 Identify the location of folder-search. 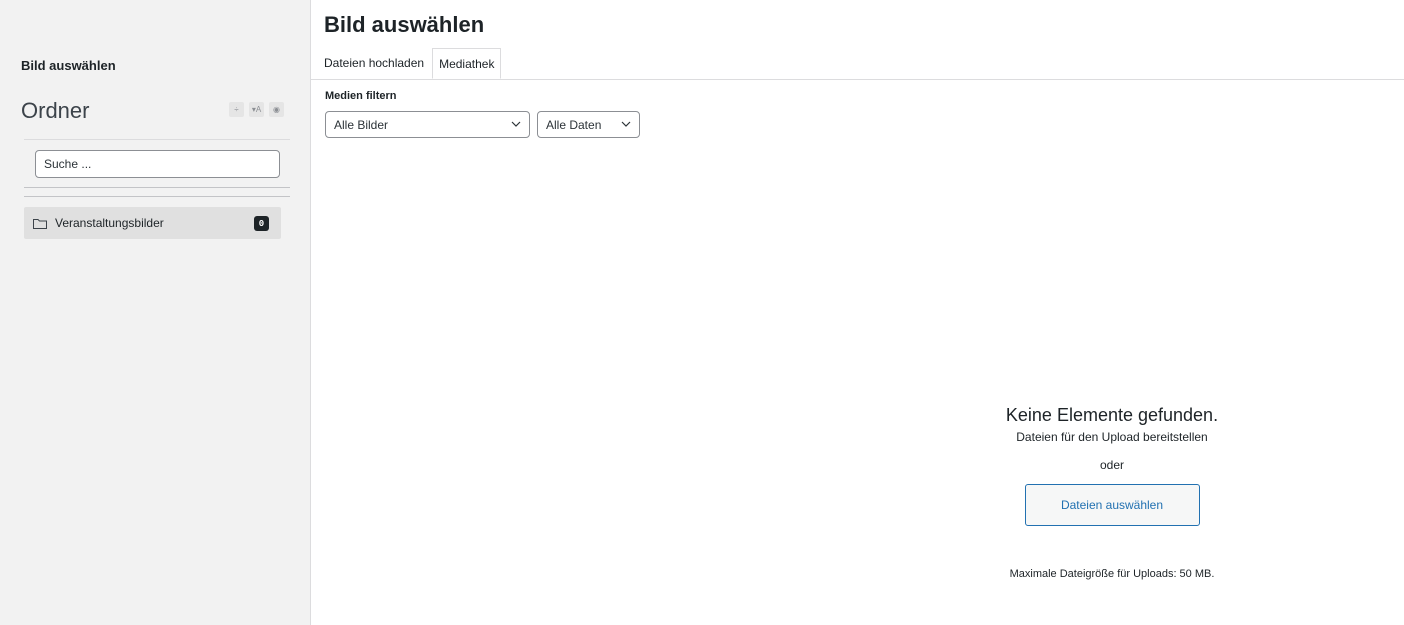
(157, 163).